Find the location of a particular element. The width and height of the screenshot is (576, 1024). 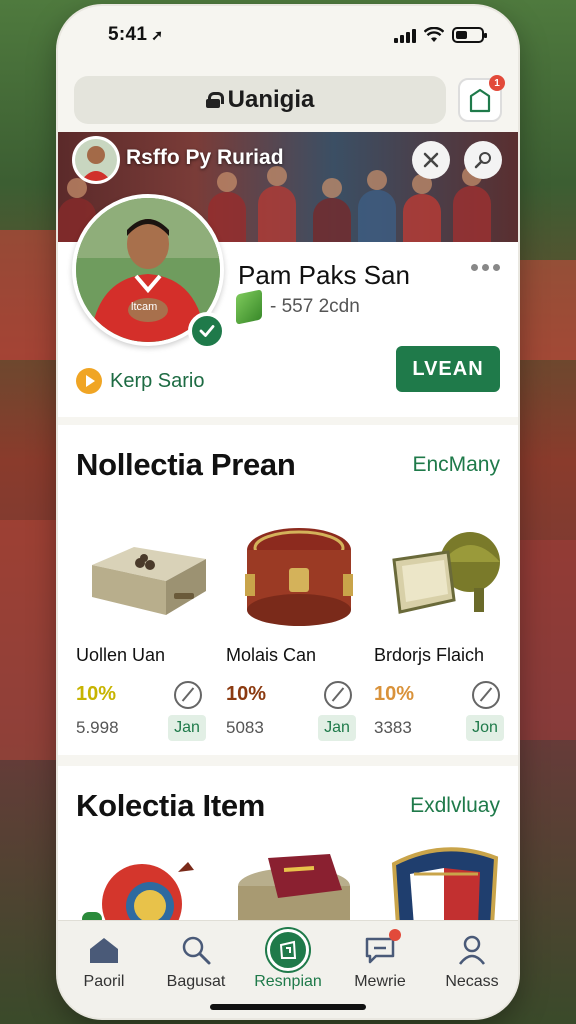

tab-label: Mewrie is located at coordinates (380, 981).